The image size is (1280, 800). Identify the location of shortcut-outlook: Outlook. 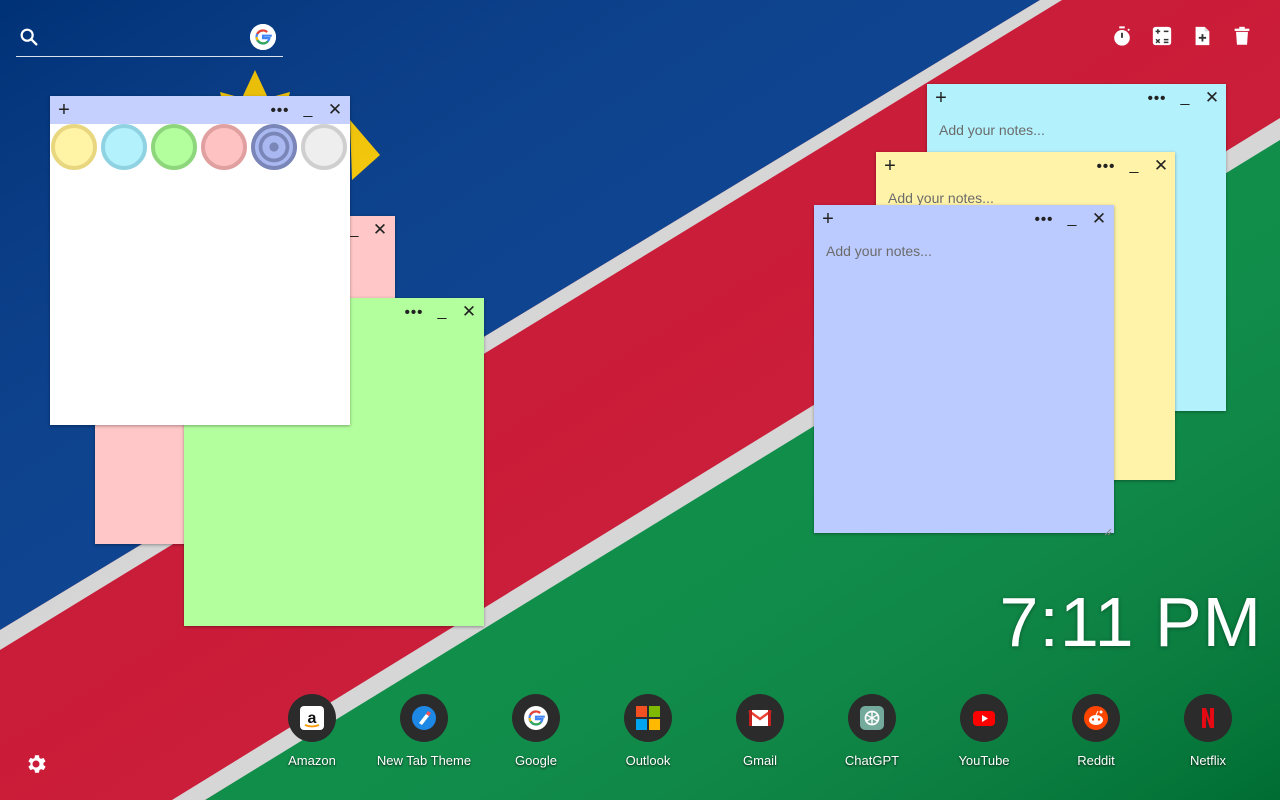
(648, 731).